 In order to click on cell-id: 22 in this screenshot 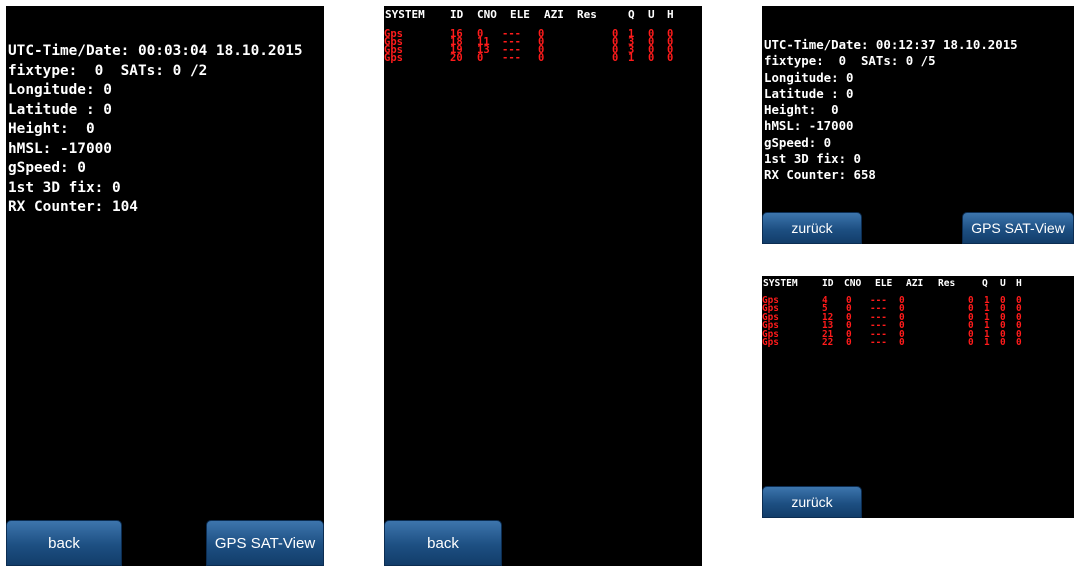, I will do `click(828, 342)`.